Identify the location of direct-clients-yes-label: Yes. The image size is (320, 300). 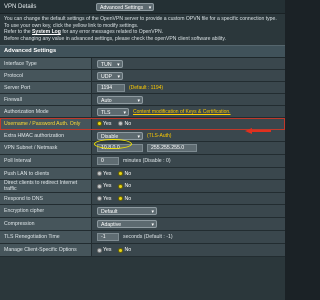
(107, 186).